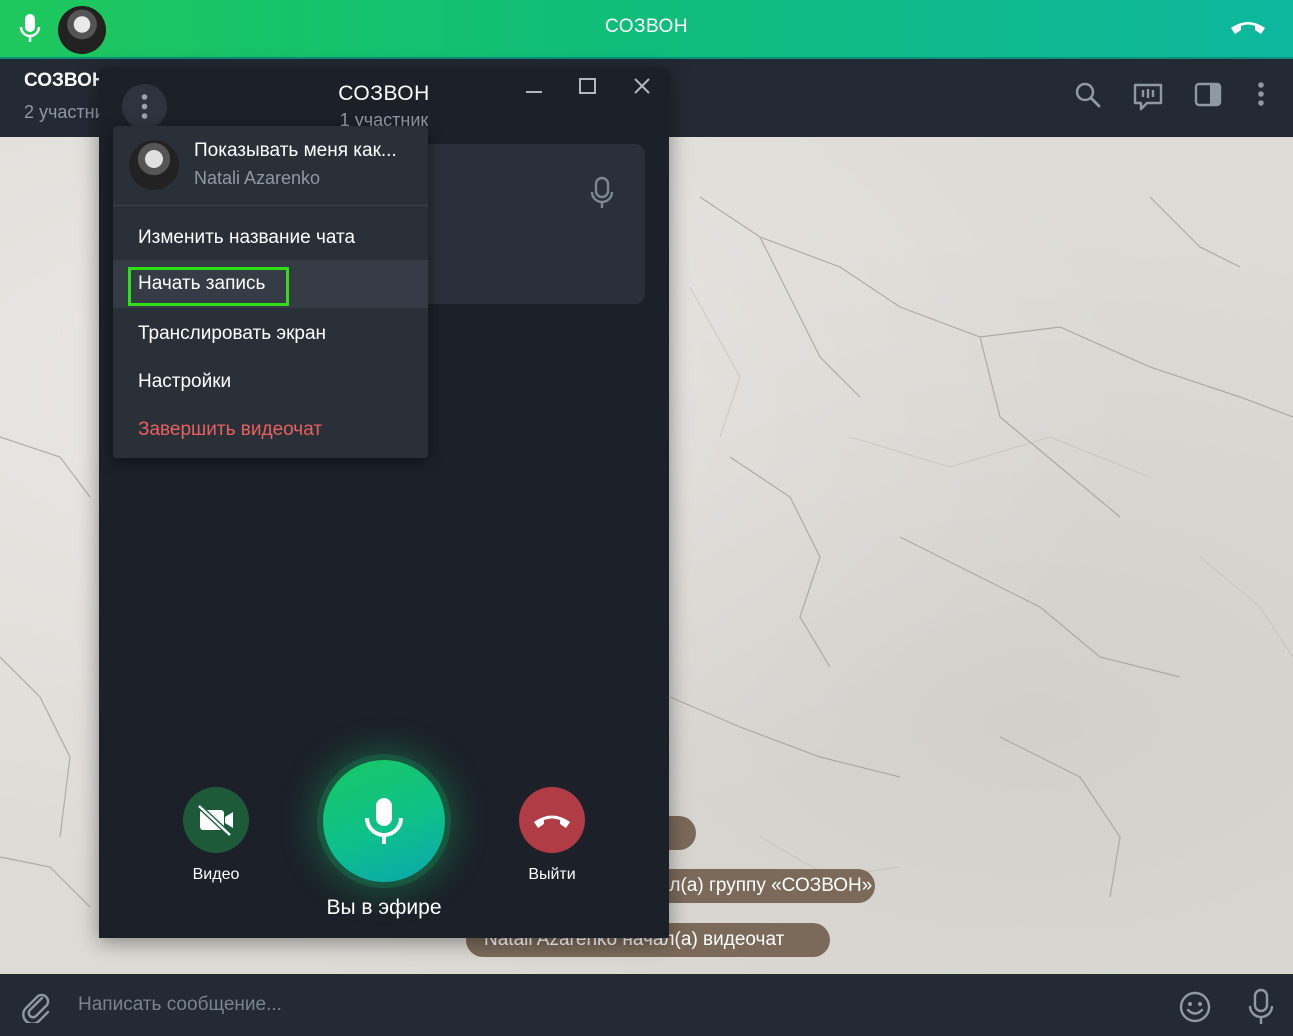 The height and width of the screenshot is (1036, 1293). I want to click on attach-icon, so click(36, 1009).